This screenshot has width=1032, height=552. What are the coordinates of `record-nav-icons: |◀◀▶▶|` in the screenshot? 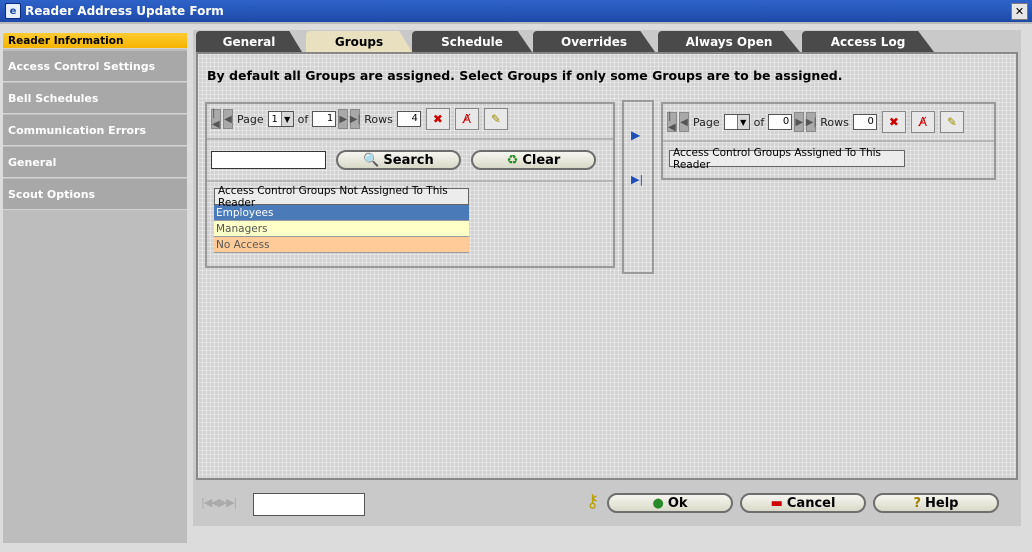 It's located at (219, 502).